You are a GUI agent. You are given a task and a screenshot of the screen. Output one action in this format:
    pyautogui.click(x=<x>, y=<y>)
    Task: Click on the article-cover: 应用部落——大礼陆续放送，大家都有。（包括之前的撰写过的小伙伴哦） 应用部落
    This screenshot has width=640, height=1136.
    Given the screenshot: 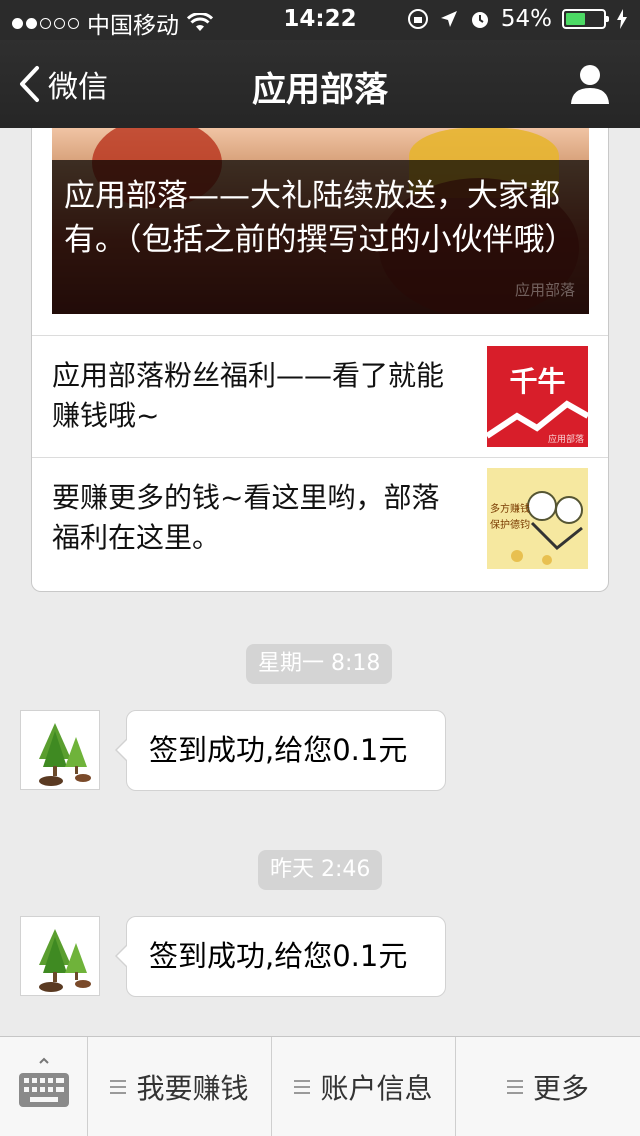 What is the action you would take?
    pyautogui.click(x=320, y=221)
    